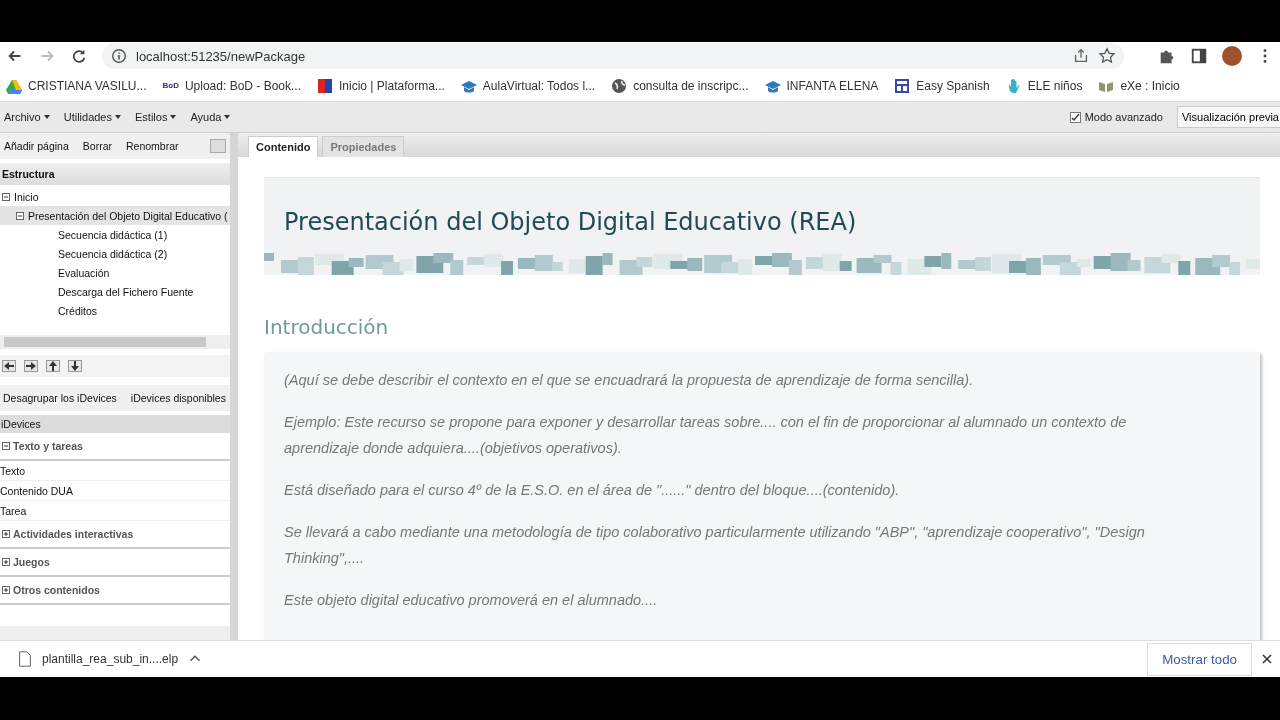  Describe the element at coordinates (97, 146) in the screenshot. I see `toolbar-link: Borrar` at that location.